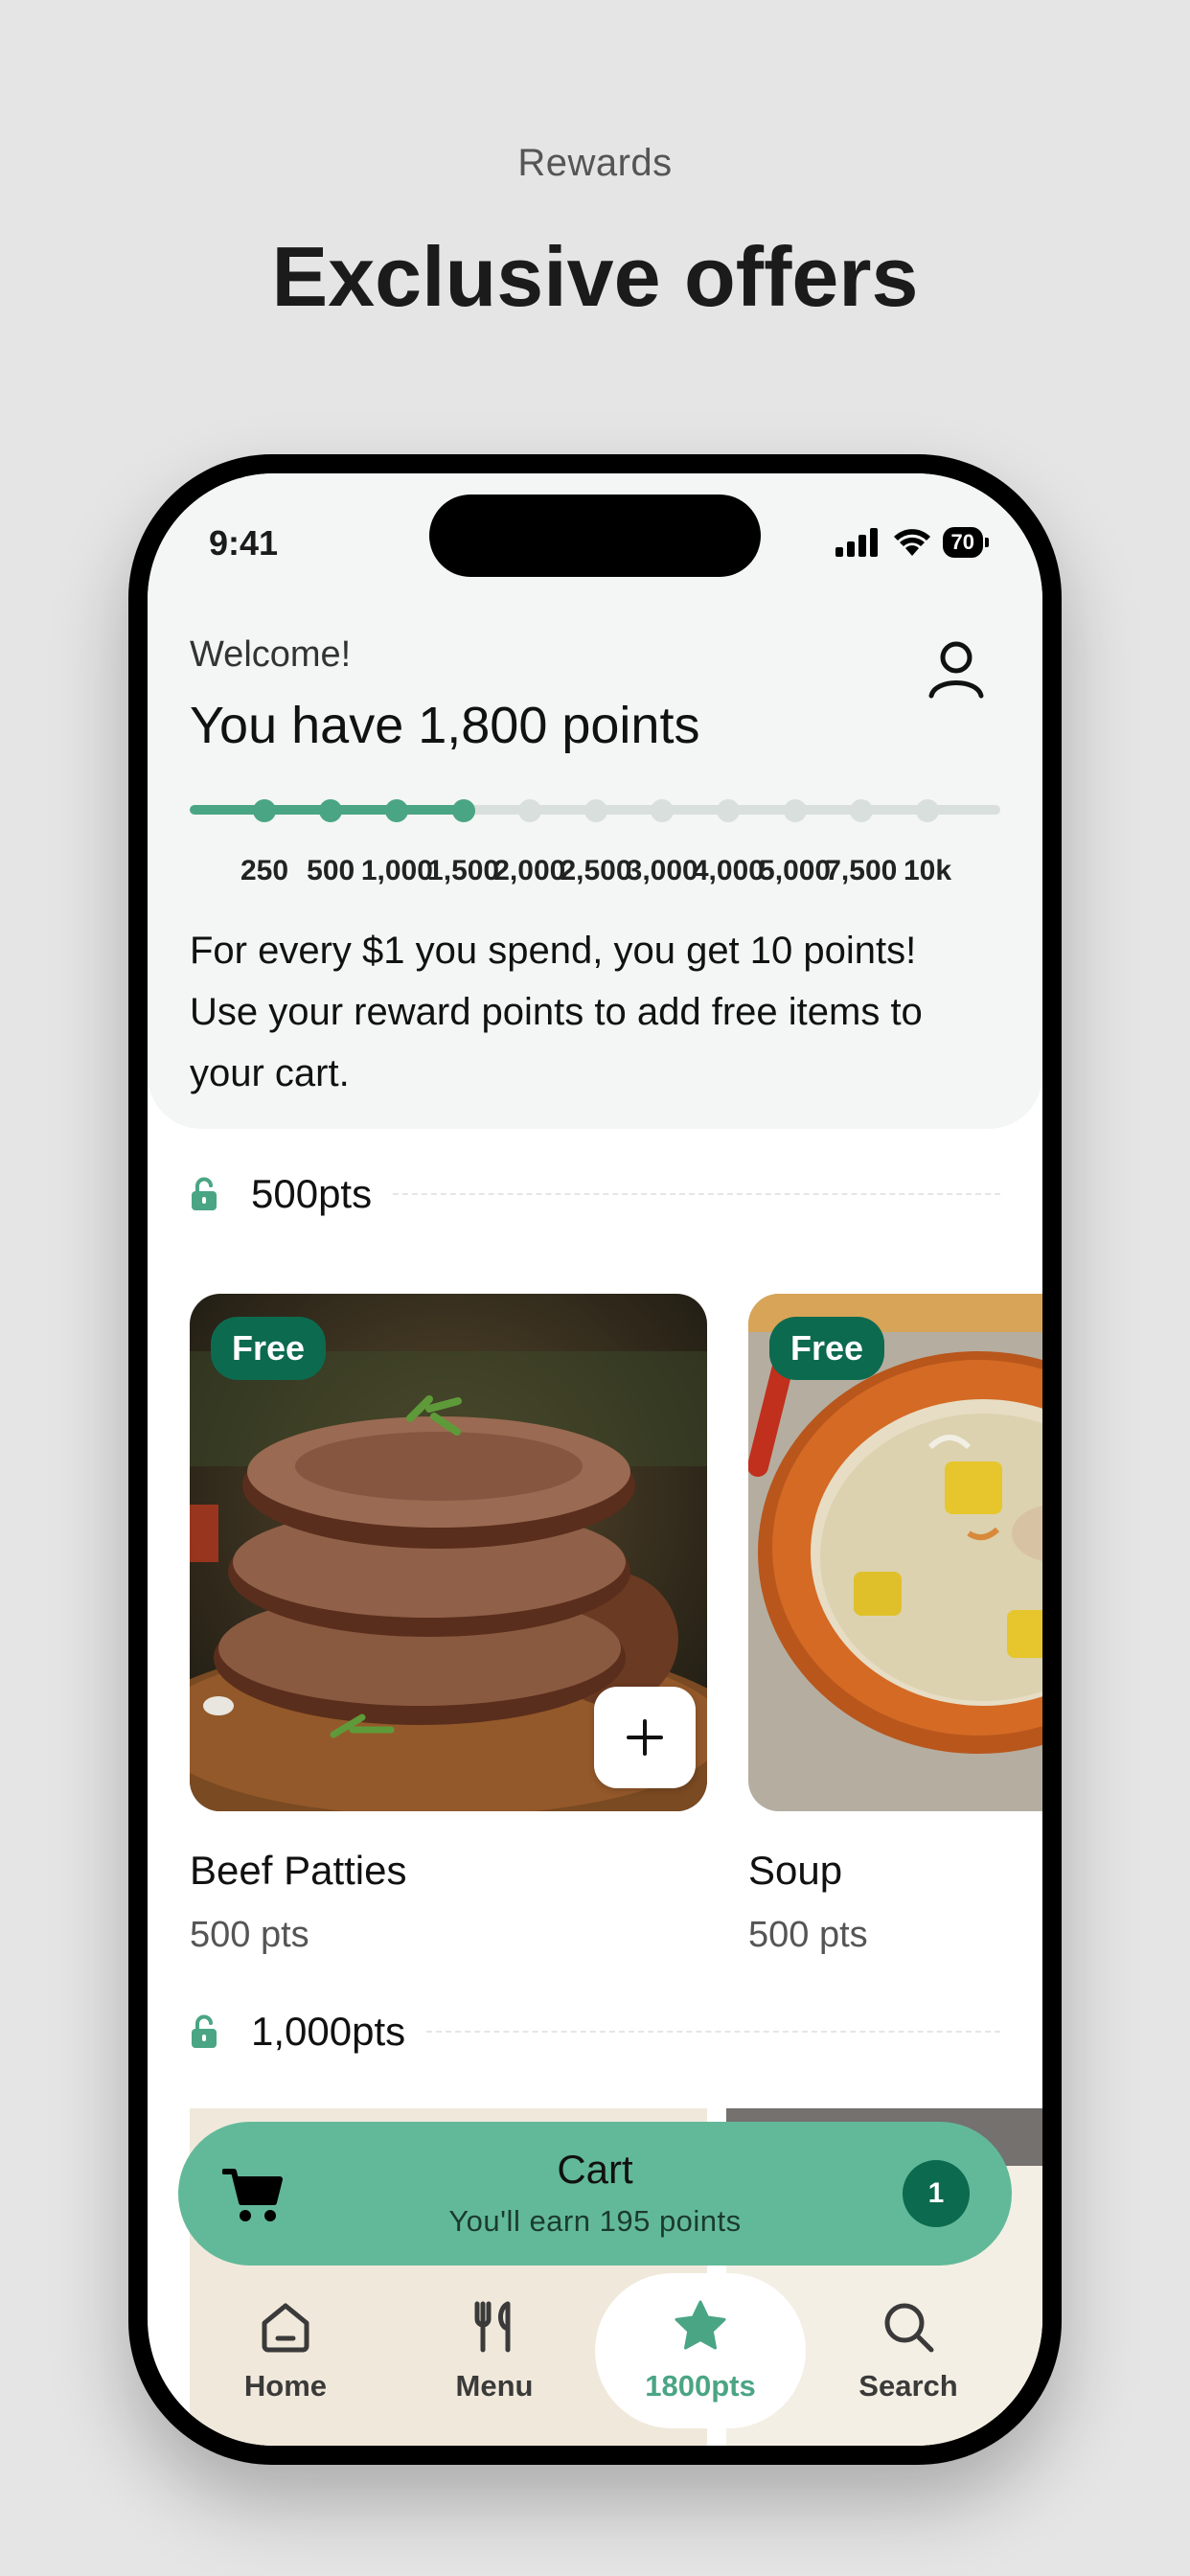 This screenshot has width=1190, height=2576. Describe the element at coordinates (596, 870) in the screenshot. I see `milestone-label: 2,500` at that location.